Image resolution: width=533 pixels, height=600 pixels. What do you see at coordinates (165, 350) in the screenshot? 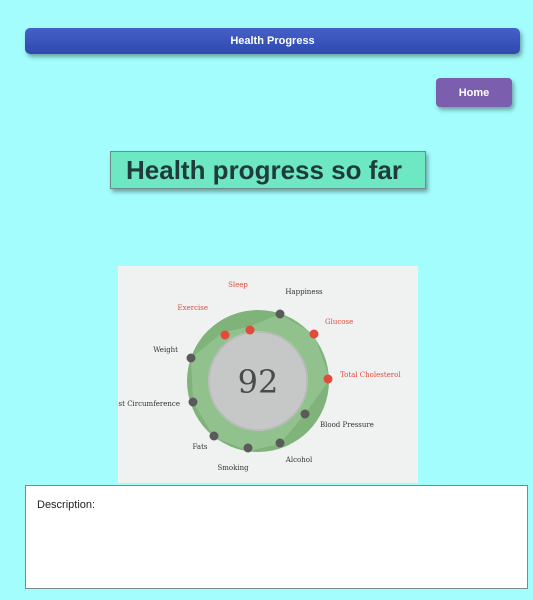
I see `factor-label: Weight` at bounding box center [165, 350].